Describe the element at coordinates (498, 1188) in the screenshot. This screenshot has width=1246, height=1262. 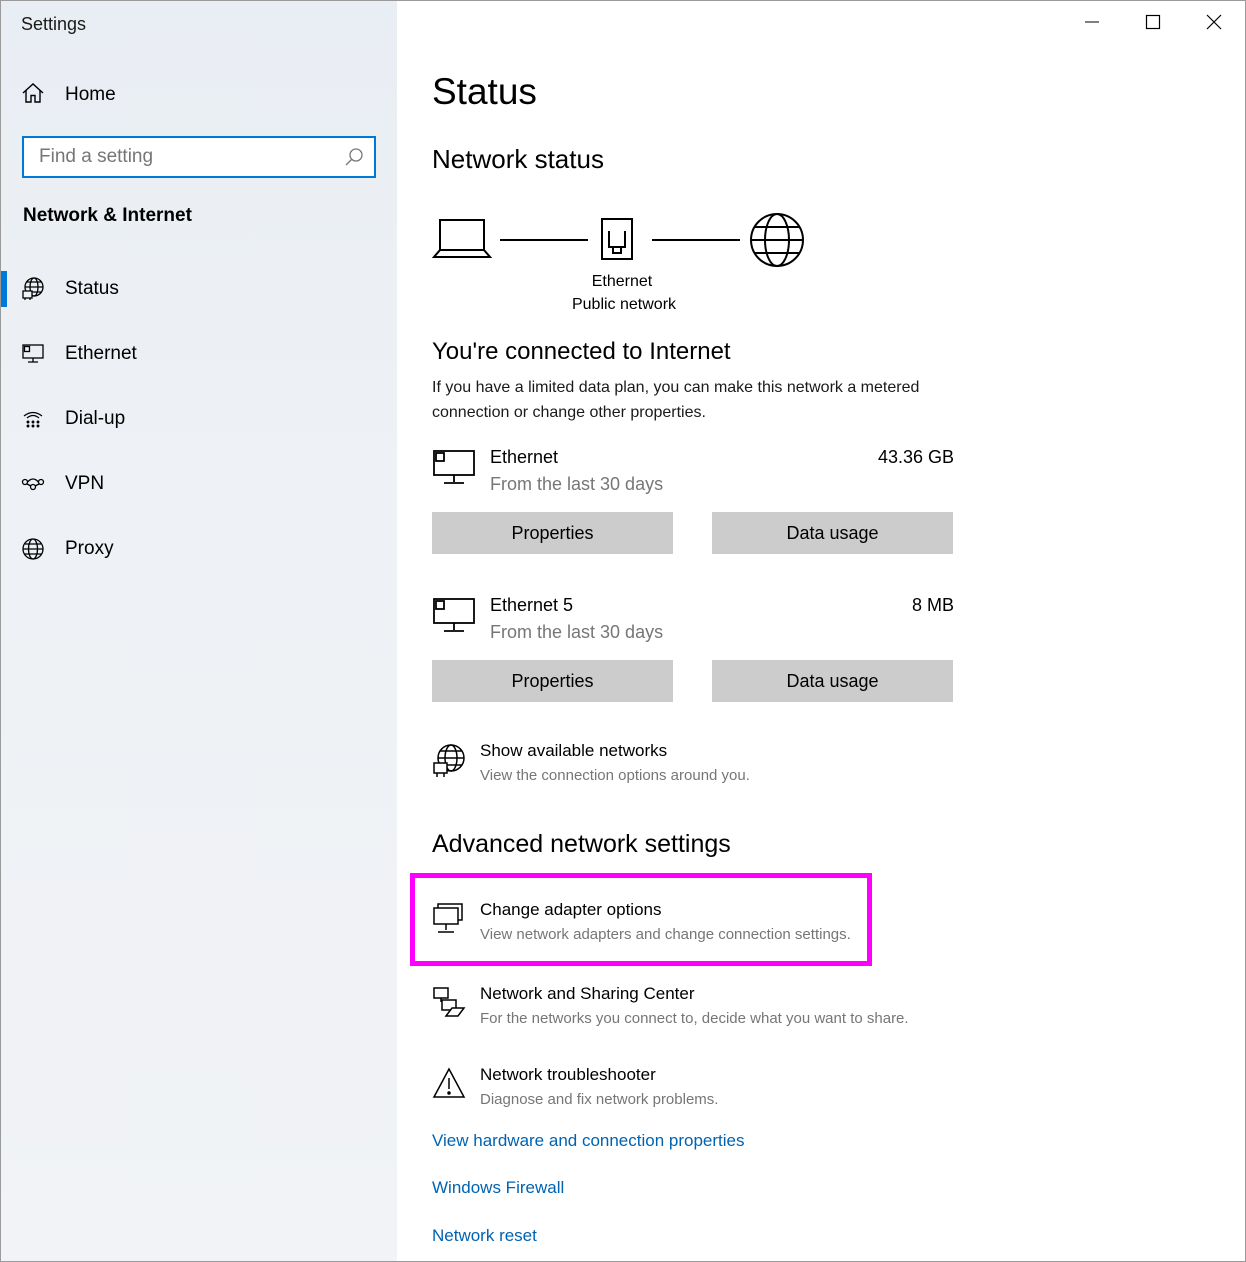
I see `windows-firewall-link: Windows Firewall` at that location.